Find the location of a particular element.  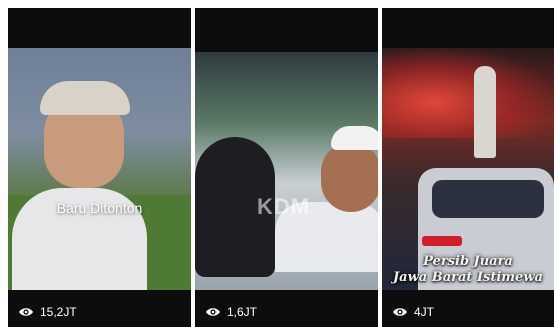

car-taillight is located at coordinates (442, 241).